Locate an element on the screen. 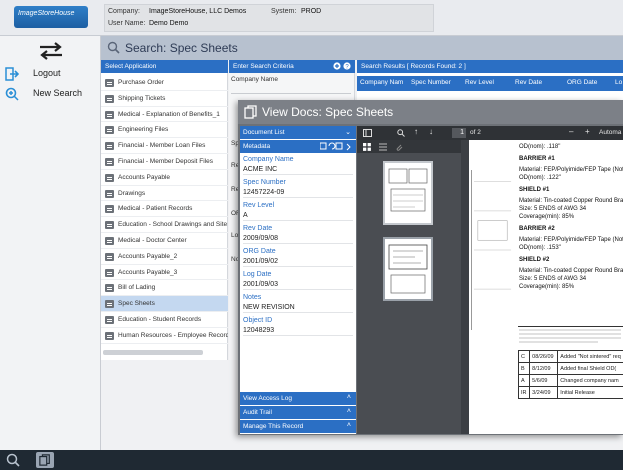  application-item-label: Human Resources - Employee Record is located at coordinates (173, 335).